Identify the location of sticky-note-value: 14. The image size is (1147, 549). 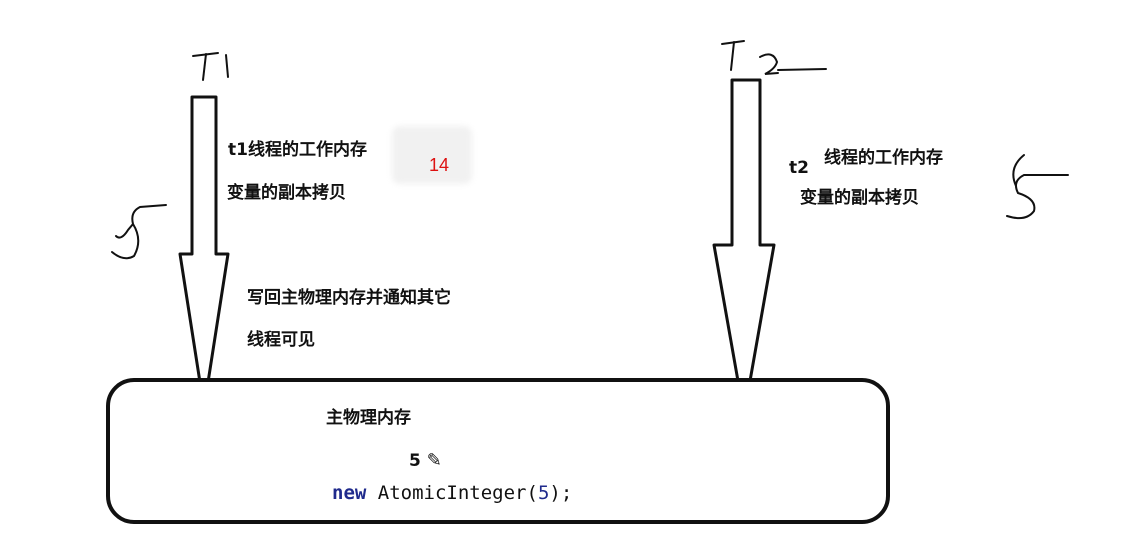
(439, 165).